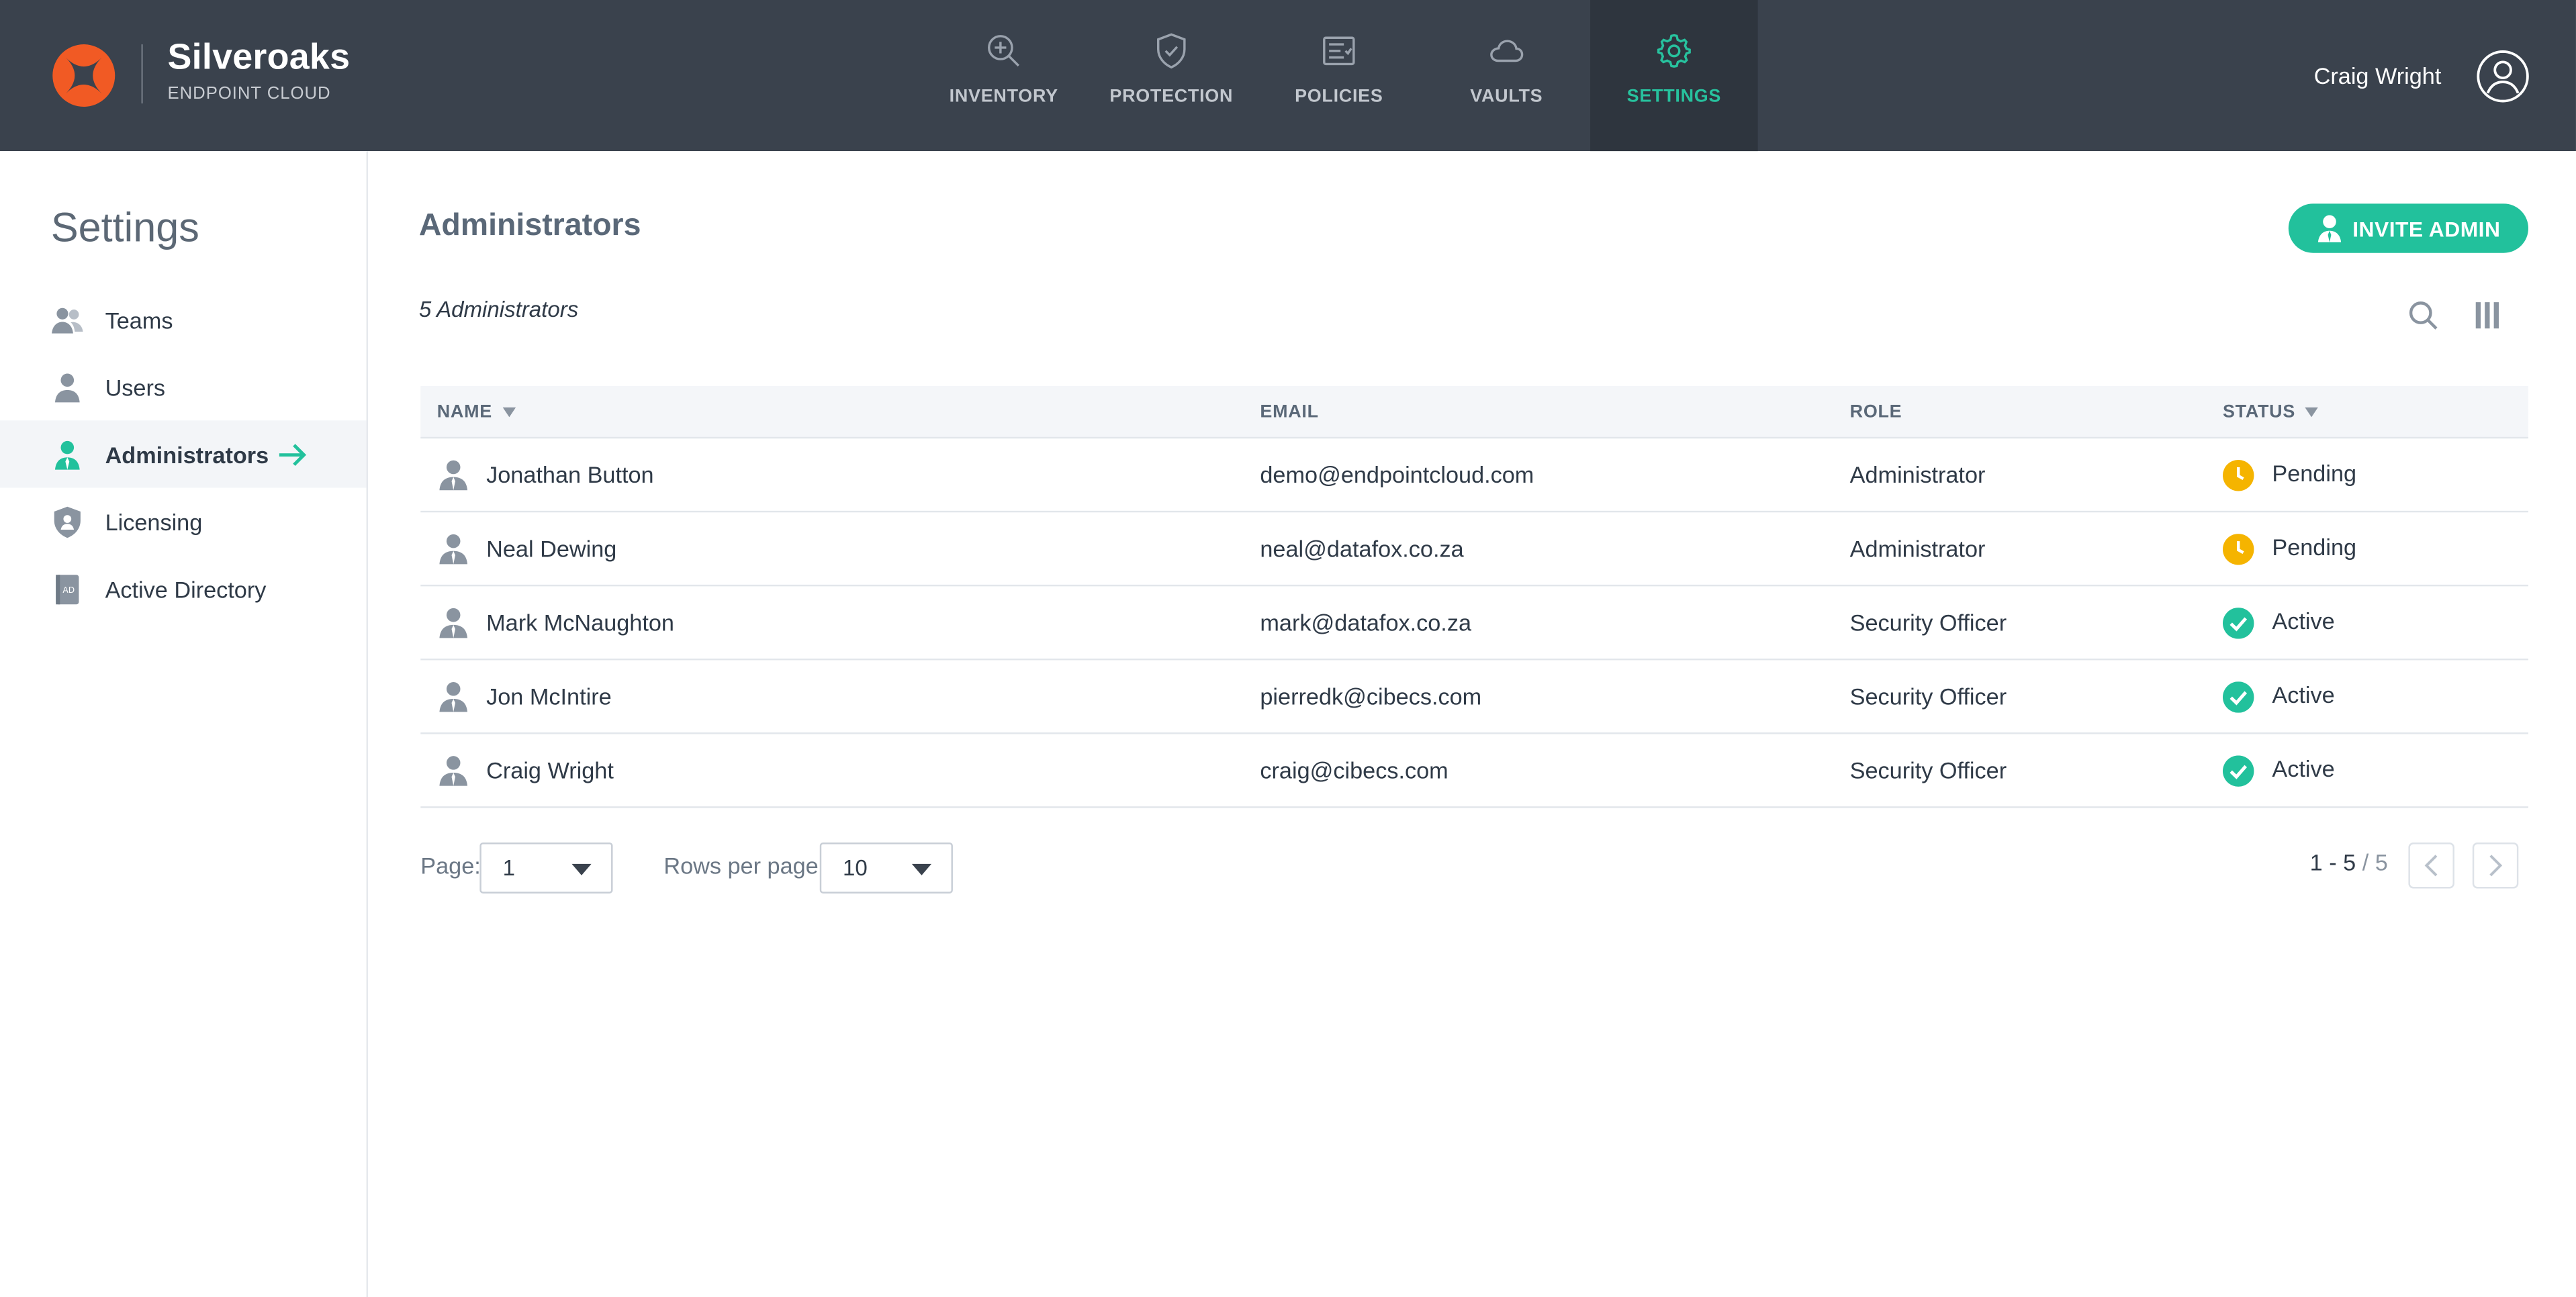  What do you see at coordinates (1004, 75) in the screenshot?
I see `nav-inventory: INVENTORY` at bounding box center [1004, 75].